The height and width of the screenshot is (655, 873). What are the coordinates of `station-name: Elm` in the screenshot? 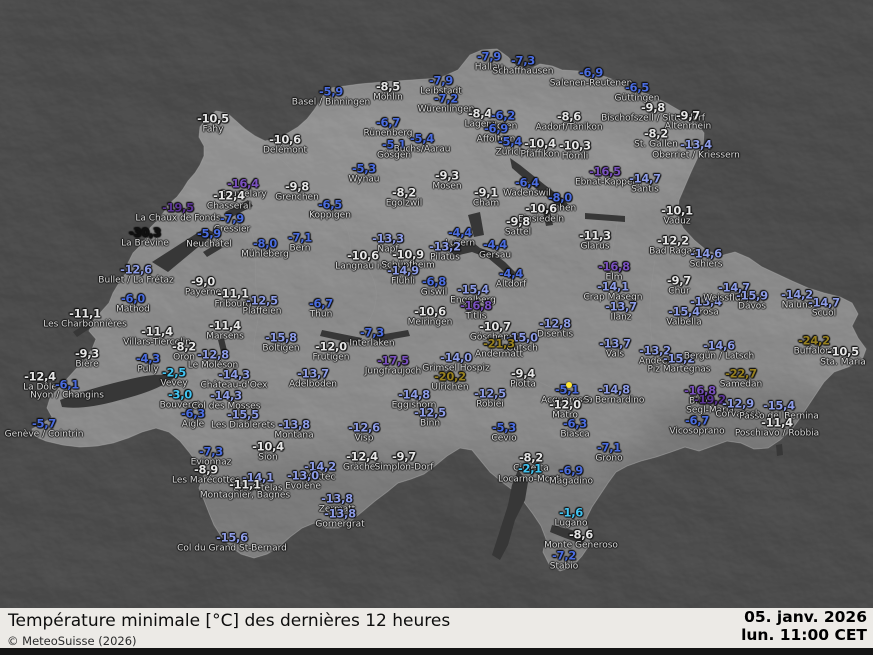 It's located at (614, 276).